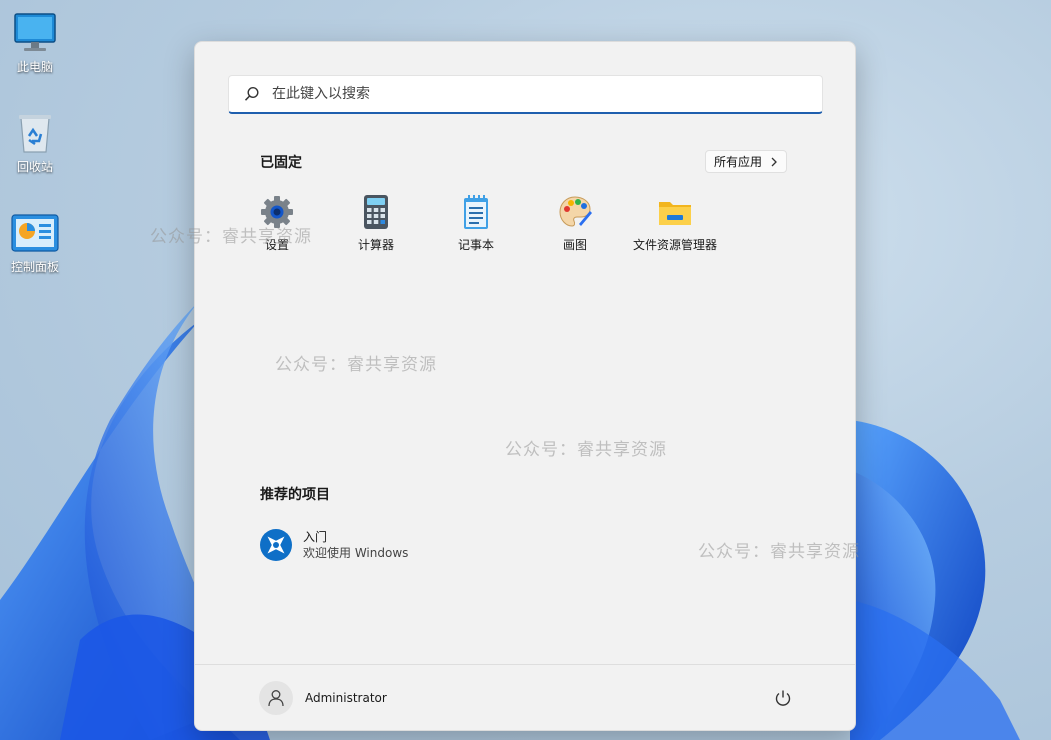 The image size is (1051, 740). I want to click on desktop-icon-label: 回收站, so click(34, 167).